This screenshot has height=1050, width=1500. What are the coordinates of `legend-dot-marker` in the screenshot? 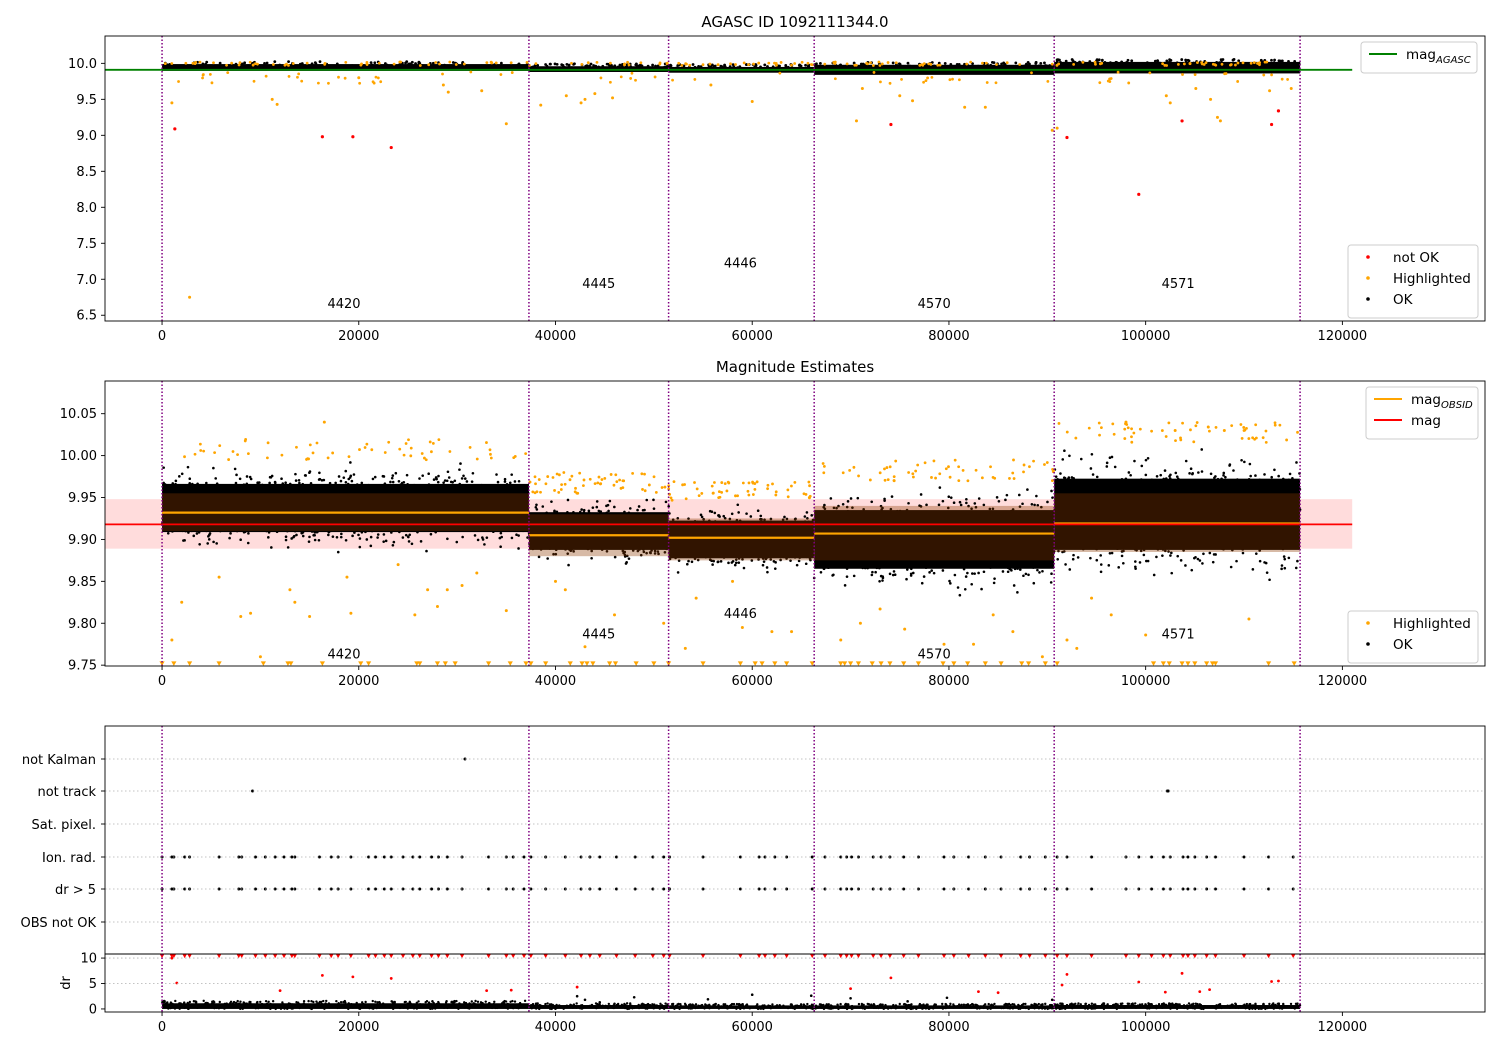 It's located at (1368, 299).